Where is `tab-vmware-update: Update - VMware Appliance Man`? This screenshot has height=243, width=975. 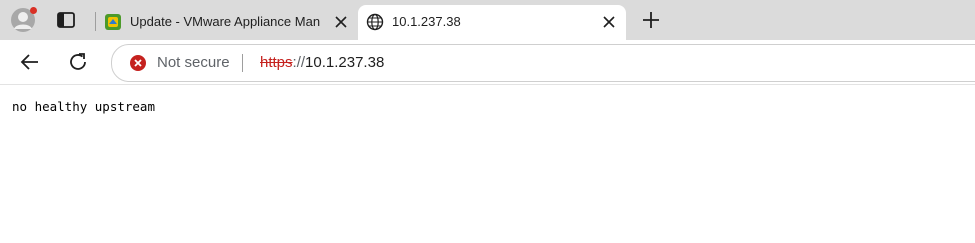
tab-vmware-update: Update - VMware Appliance Man is located at coordinates (227, 22).